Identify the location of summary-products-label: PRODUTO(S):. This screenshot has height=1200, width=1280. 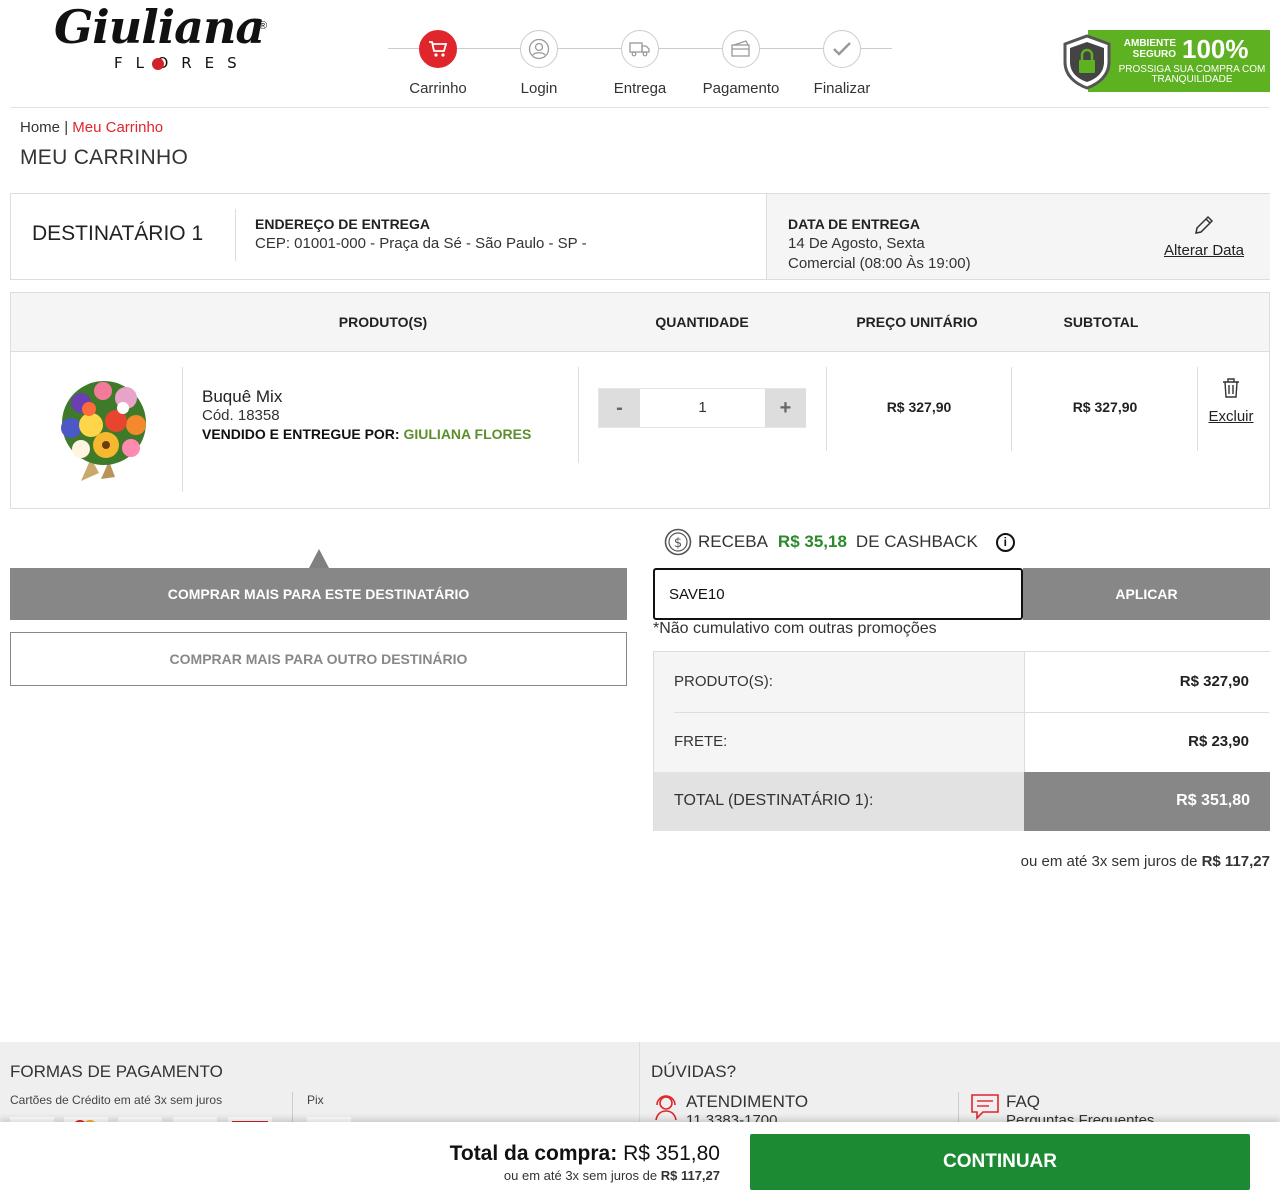
(723, 681).